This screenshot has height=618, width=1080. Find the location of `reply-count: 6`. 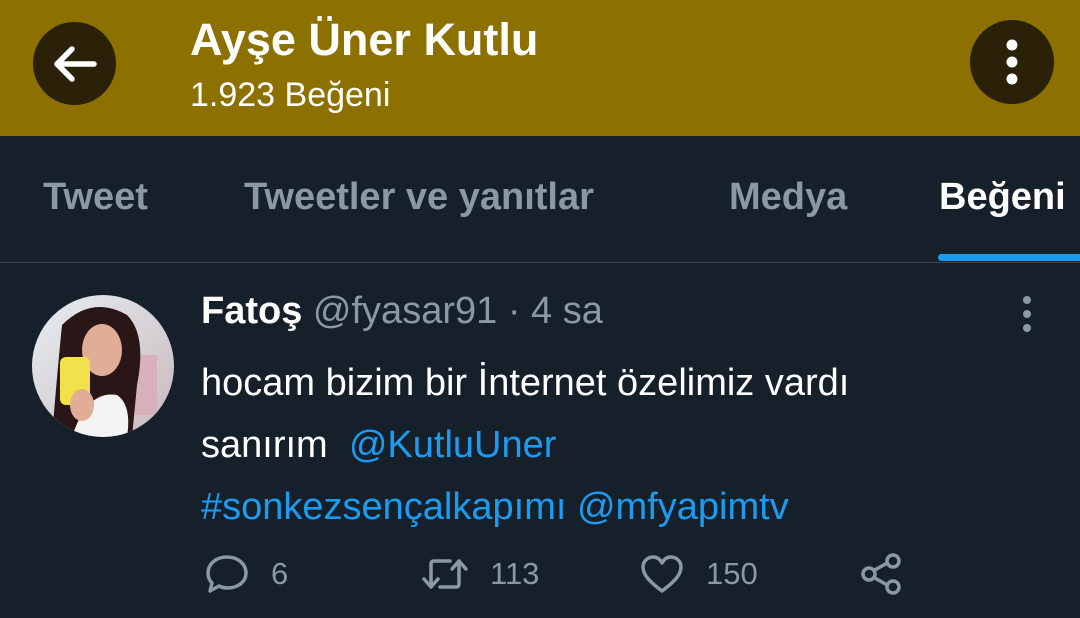

reply-count: 6 is located at coordinates (280, 573).